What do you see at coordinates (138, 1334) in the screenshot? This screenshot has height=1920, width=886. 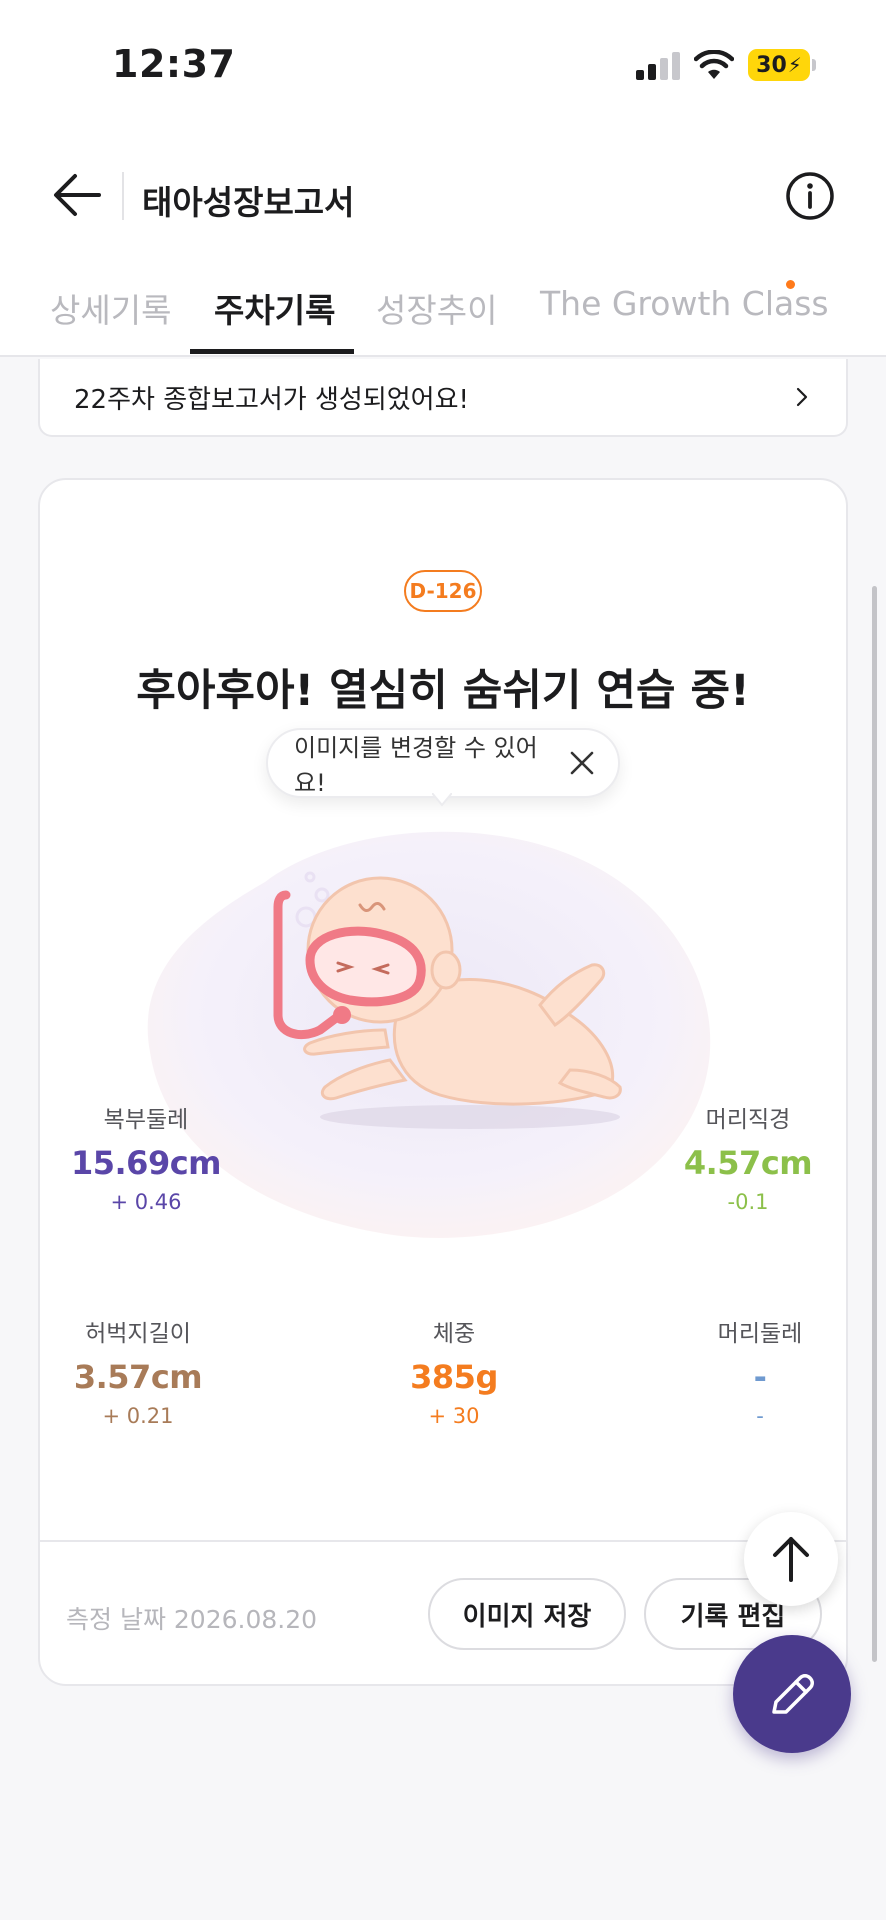 I see `metric-label: 허벅지길이` at bounding box center [138, 1334].